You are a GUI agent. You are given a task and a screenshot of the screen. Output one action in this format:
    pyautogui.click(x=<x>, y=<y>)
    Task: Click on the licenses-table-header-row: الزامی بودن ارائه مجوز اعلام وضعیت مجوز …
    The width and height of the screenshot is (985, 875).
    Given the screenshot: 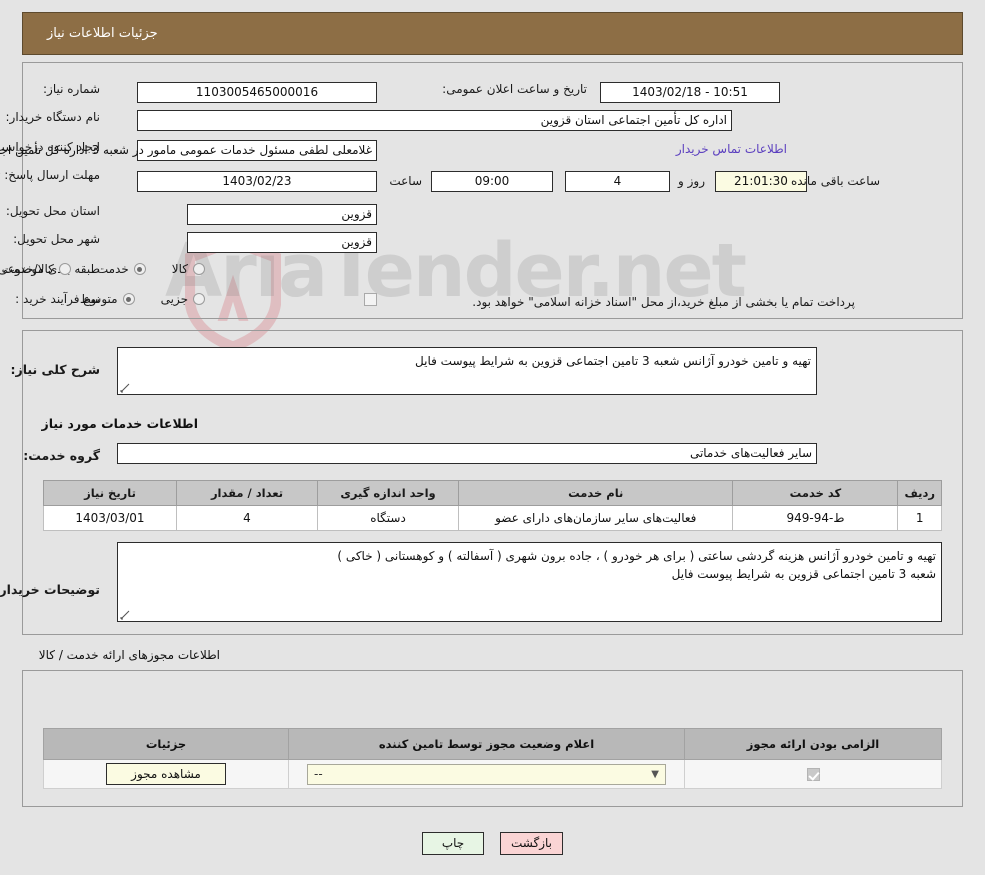 What is the action you would take?
    pyautogui.click(x=492, y=744)
    